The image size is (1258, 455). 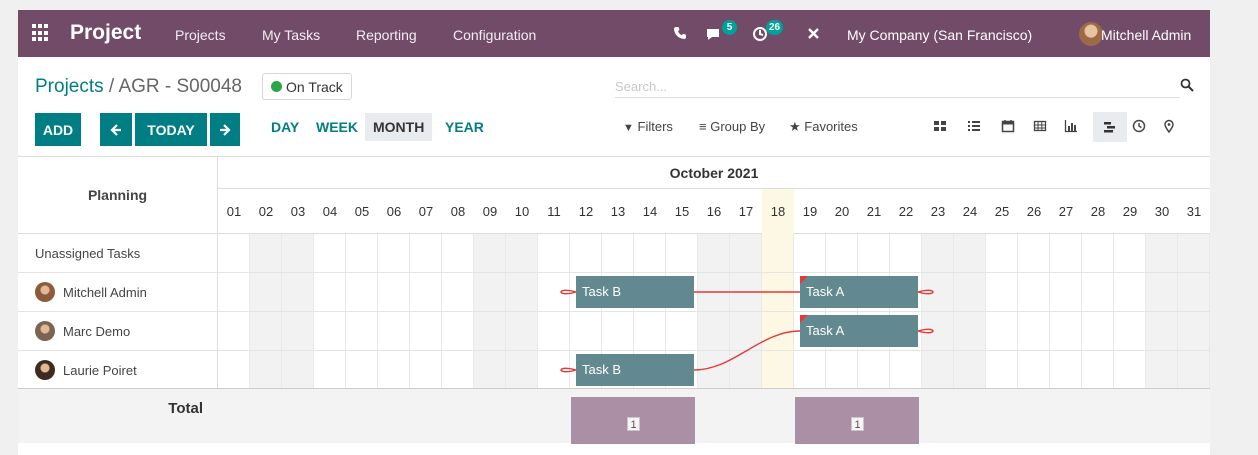 I want to click on row-label-mitchell-admin: Mitchell Admin, so click(x=117, y=292).